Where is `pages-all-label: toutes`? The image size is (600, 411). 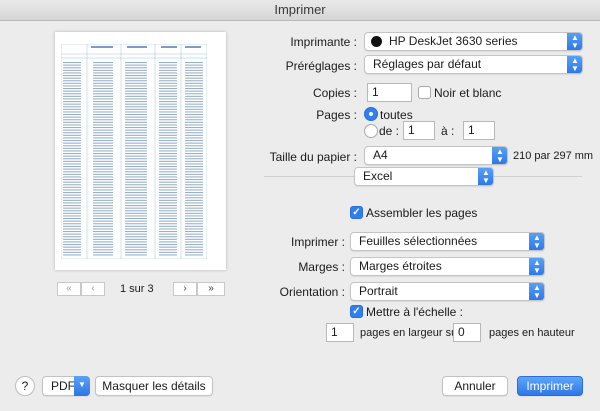
pages-all-label: toutes is located at coordinates (396, 115).